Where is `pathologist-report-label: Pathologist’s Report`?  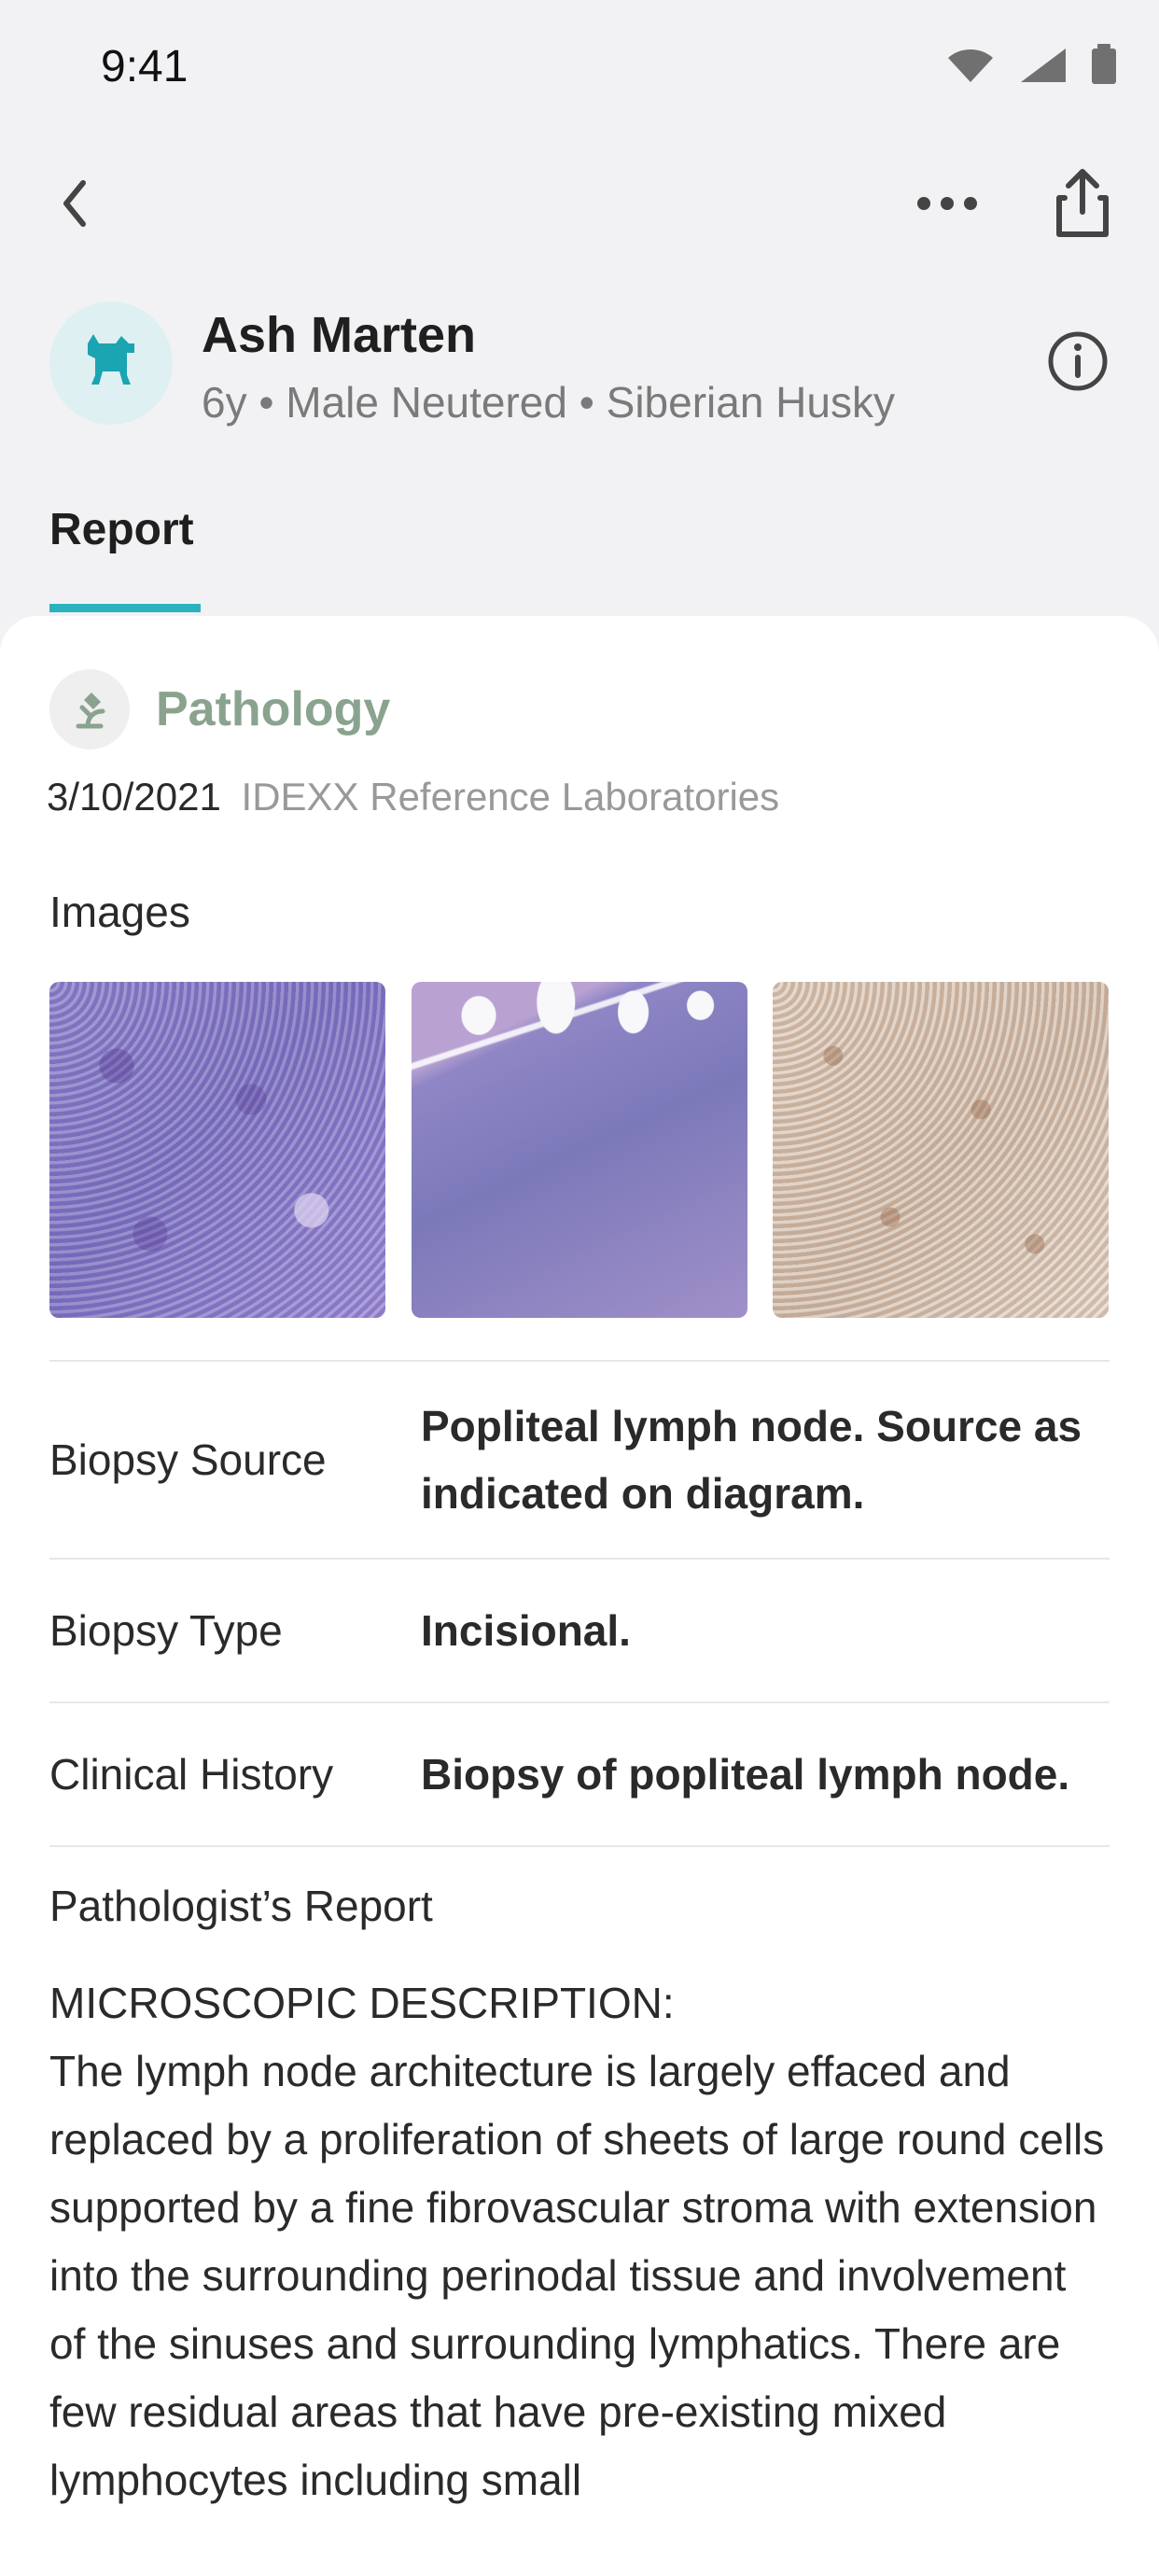
pathologist-report-label: Pathologist’s Report is located at coordinates (241, 1906).